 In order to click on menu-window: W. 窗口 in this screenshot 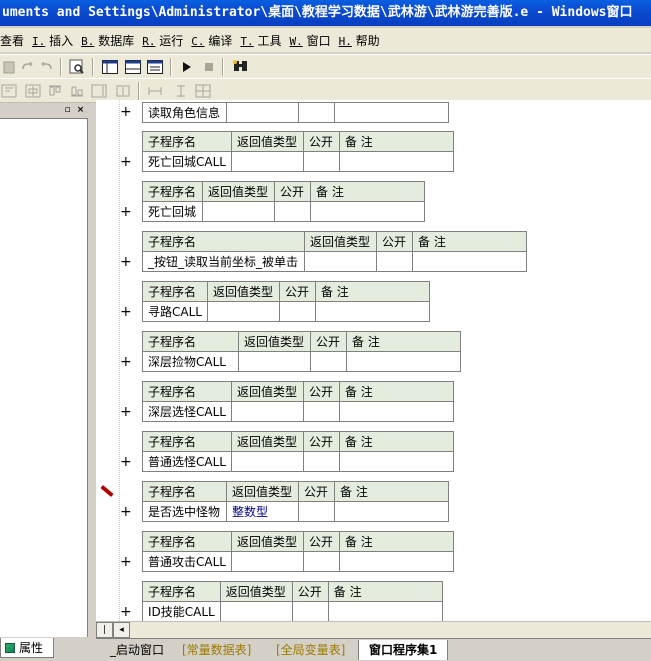, I will do `click(312, 40)`.